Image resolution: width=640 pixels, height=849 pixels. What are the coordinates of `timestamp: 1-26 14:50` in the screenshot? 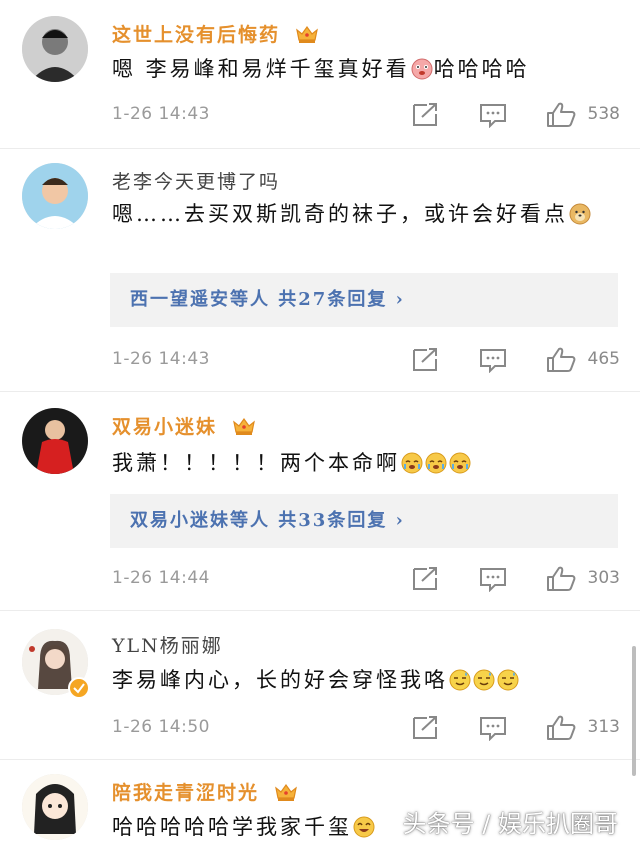 It's located at (161, 727).